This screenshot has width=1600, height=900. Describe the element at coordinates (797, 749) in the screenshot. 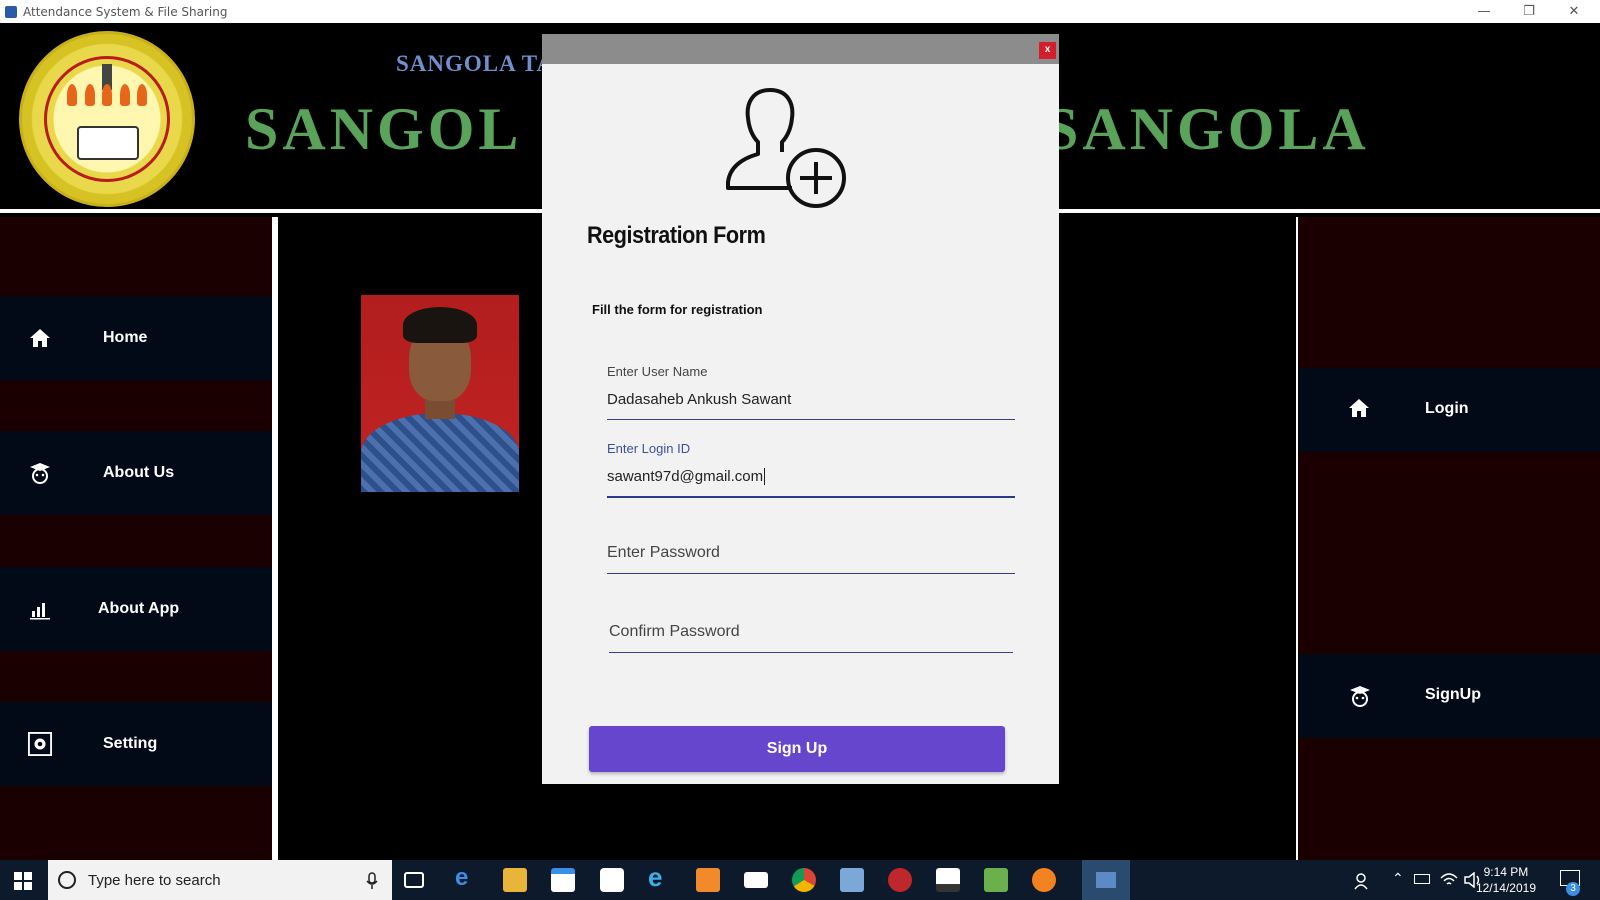

I see `sign-up-button: Sign Up` at that location.